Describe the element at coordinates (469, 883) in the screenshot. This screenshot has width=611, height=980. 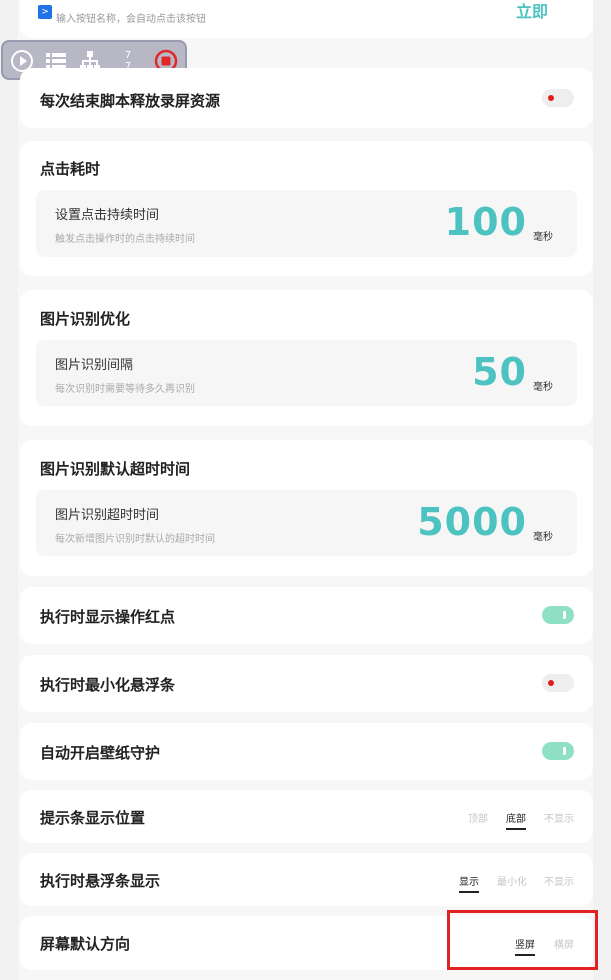
I see `option-show: 显示` at that location.